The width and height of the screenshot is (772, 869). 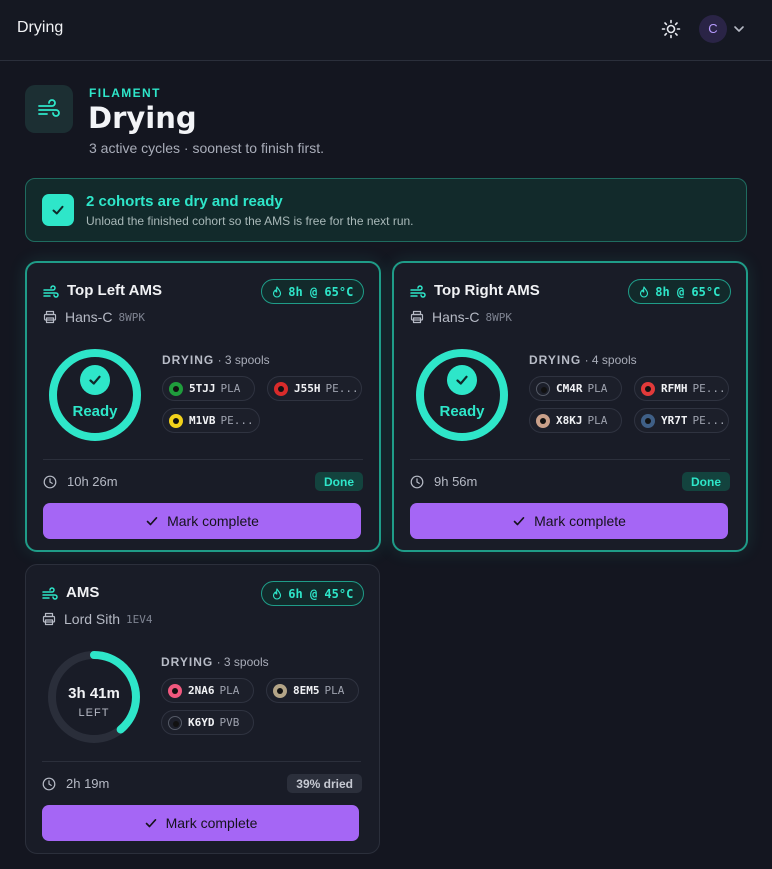 I want to click on elapsed-text: 10h 26m, so click(x=92, y=481).